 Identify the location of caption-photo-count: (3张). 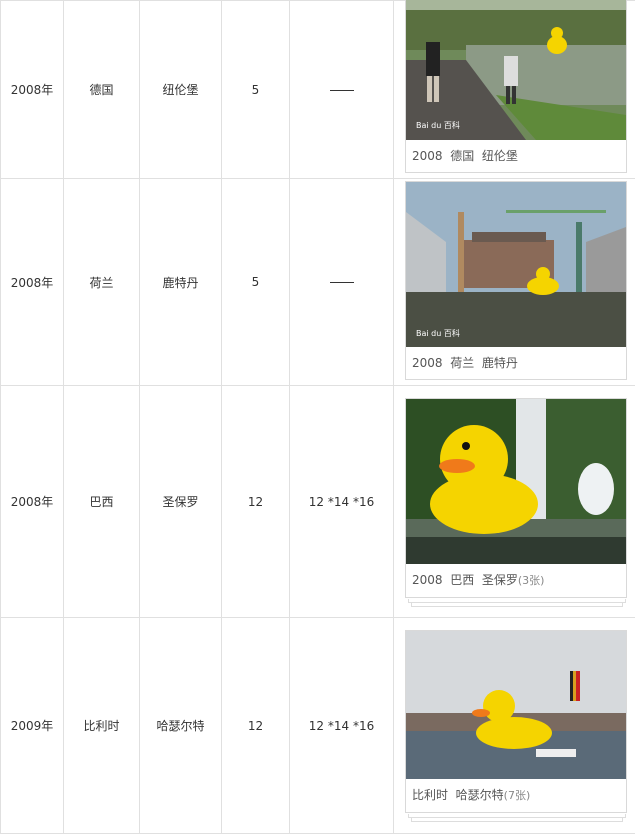
(531, 580).